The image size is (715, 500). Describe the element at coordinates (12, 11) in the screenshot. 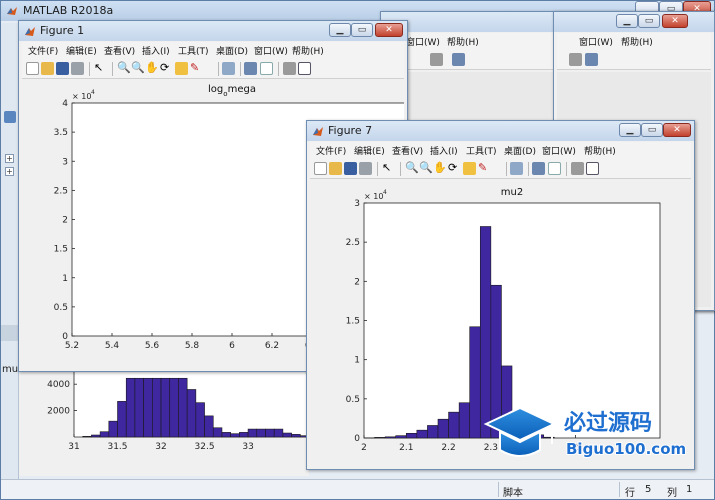

I see `matlab-logo-icon` at that location.